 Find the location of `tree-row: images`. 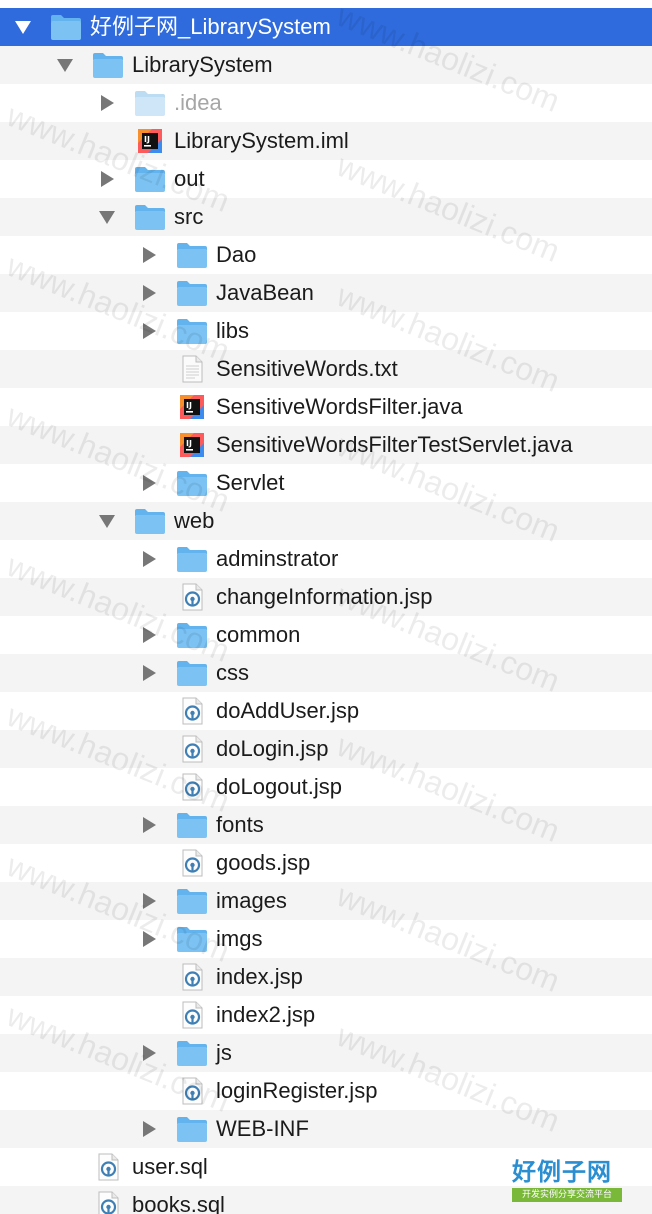

tree-row: images is located at coordinates (326, 901).